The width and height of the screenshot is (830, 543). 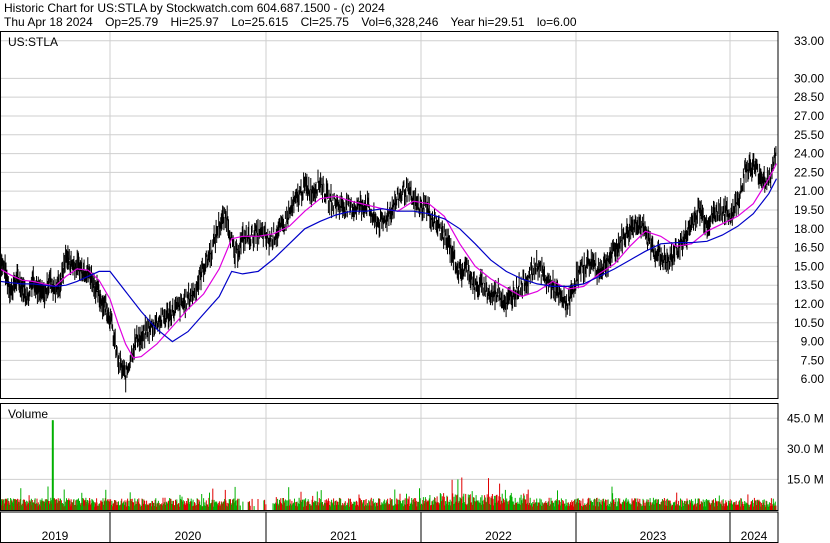 I want to click on year-label: 2024, so click(x=754, y=536).